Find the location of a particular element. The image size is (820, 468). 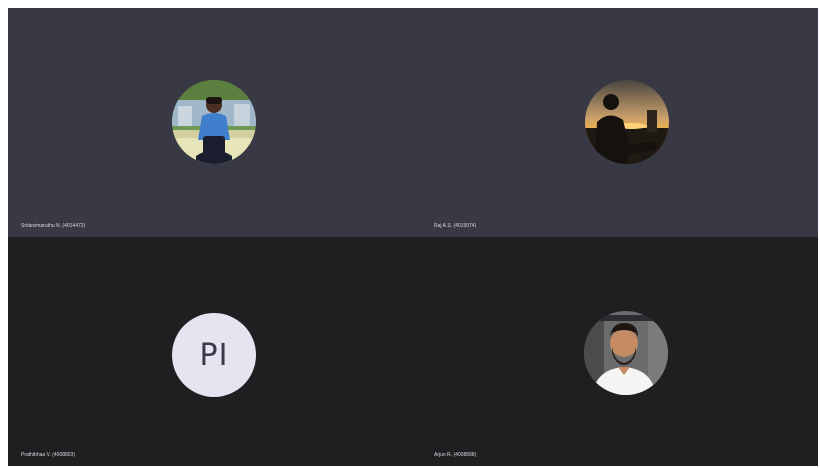

participant-avatar-initials: PI is located at coordinates (214, 355).